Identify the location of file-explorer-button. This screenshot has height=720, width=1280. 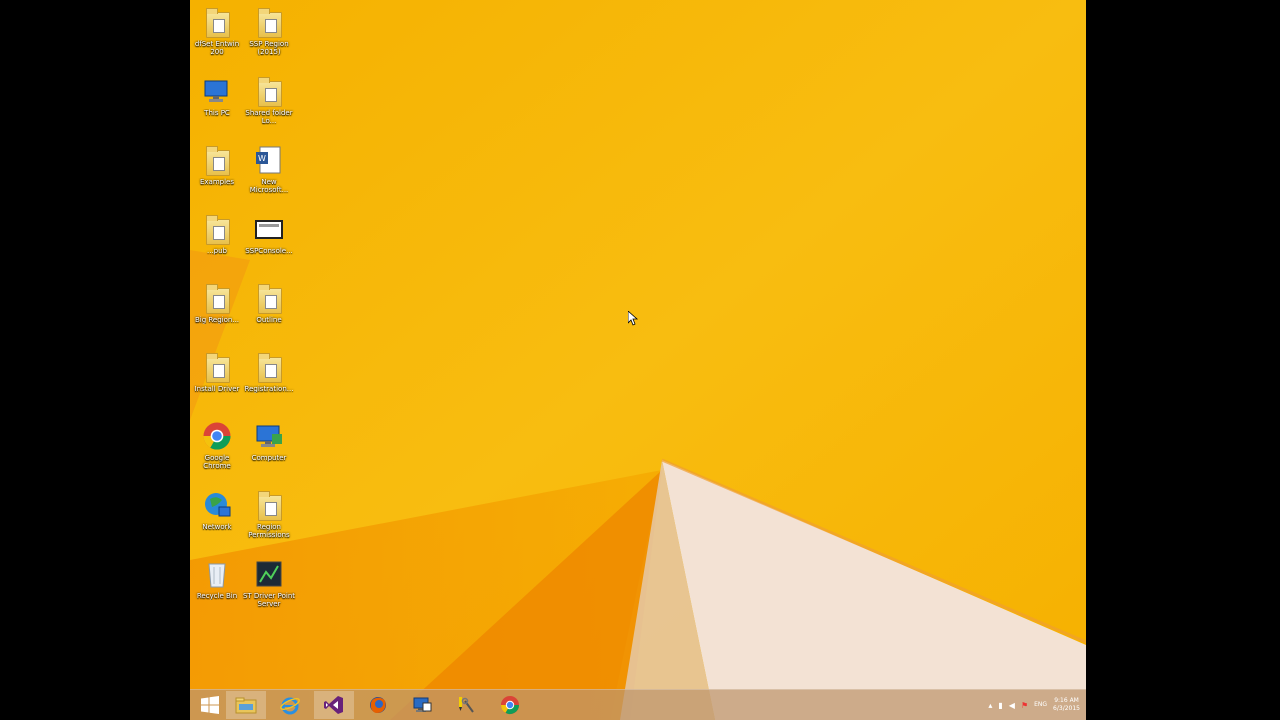
(246, 705).